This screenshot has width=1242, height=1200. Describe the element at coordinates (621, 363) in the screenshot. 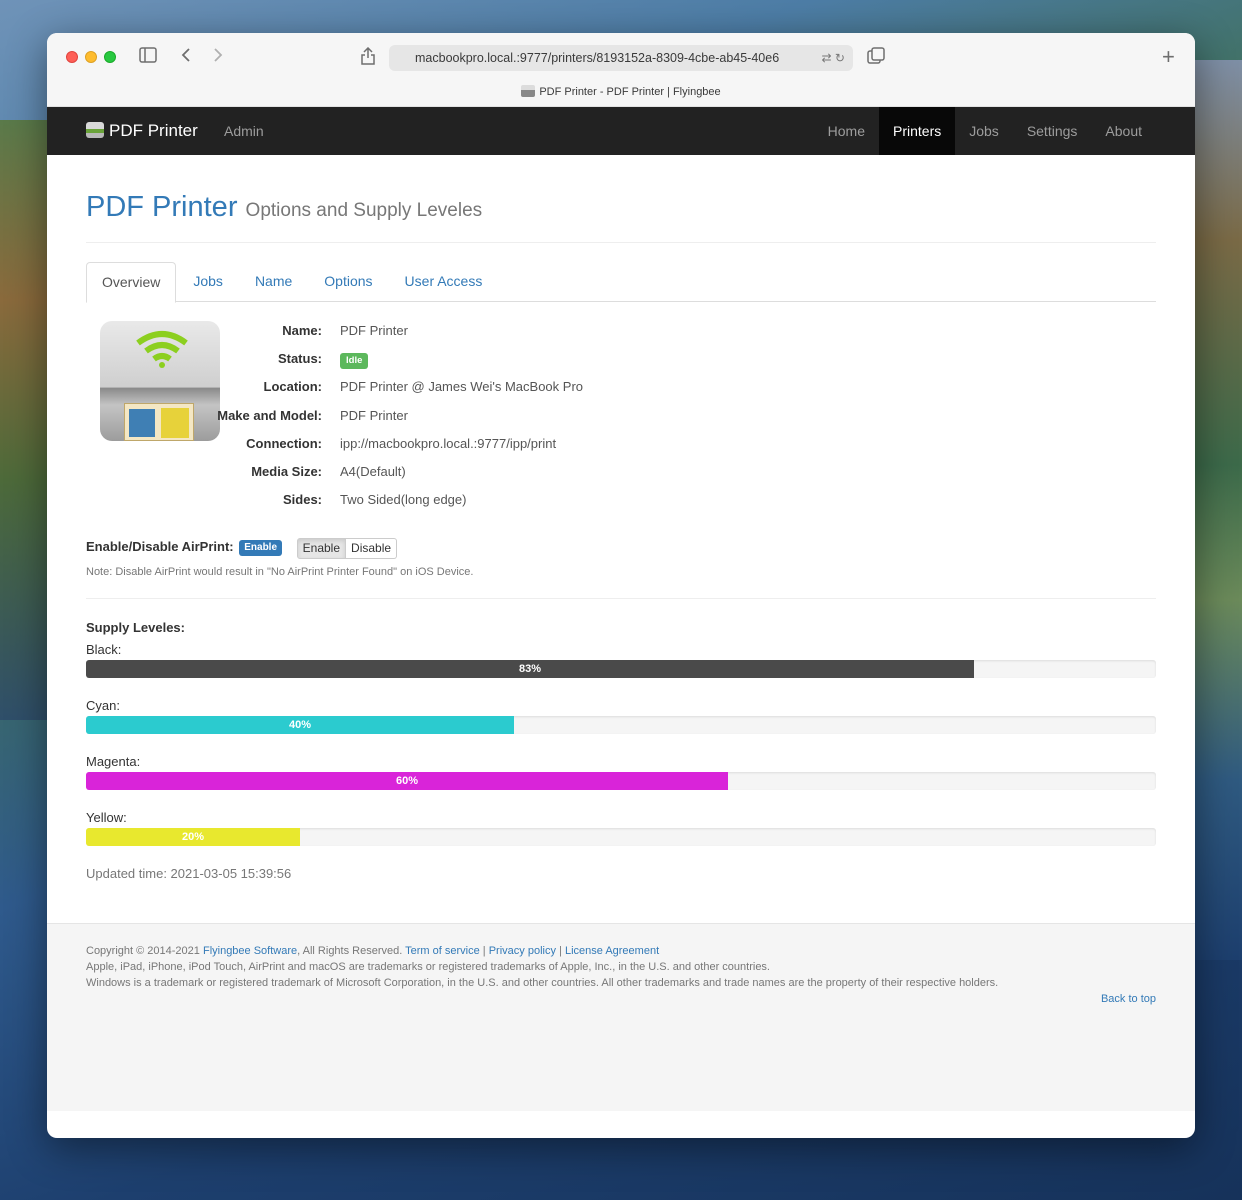

I see `info-row-status: Status: Idle` at that location.